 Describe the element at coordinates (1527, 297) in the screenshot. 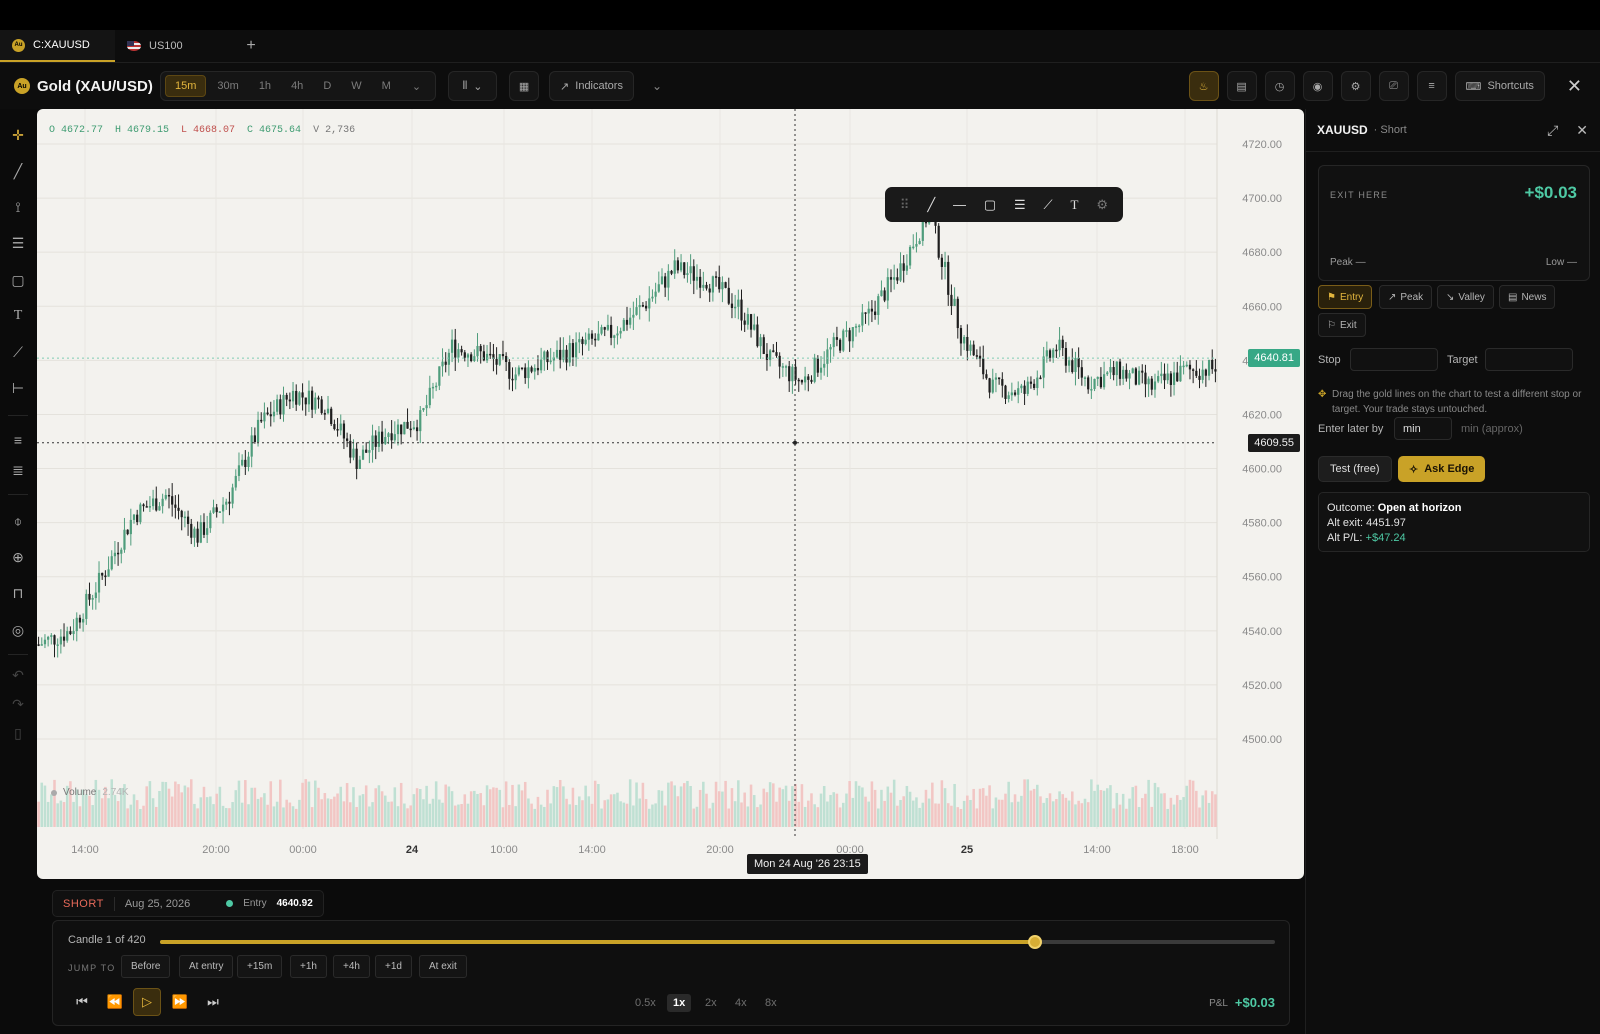

I see `chip-news: ▤ News` at that location.